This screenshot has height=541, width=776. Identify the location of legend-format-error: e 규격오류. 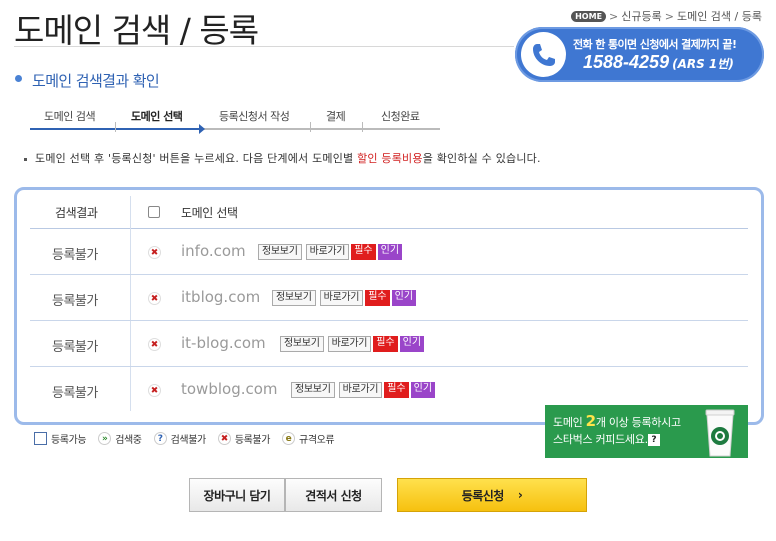
(308, 438).